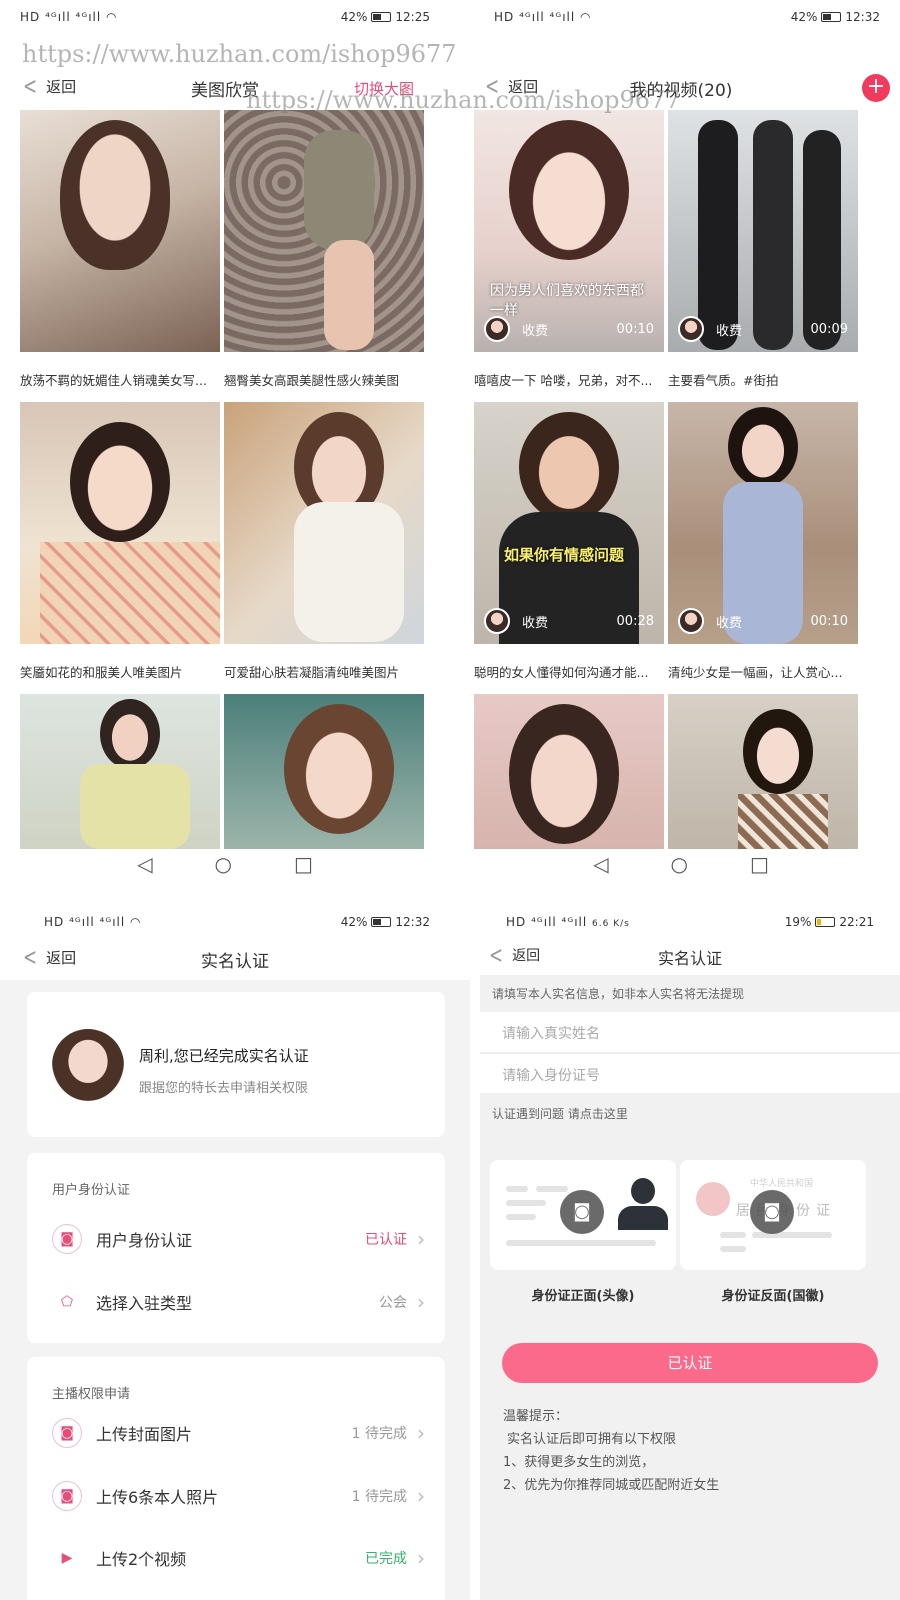 This screenshot has height=1600, width=900. What do you see at coordinates (225, 88) in the screenshot?
I see `nav-bar: < 返回 美图欣赏 切换大图` at bounding box center [225, 88].